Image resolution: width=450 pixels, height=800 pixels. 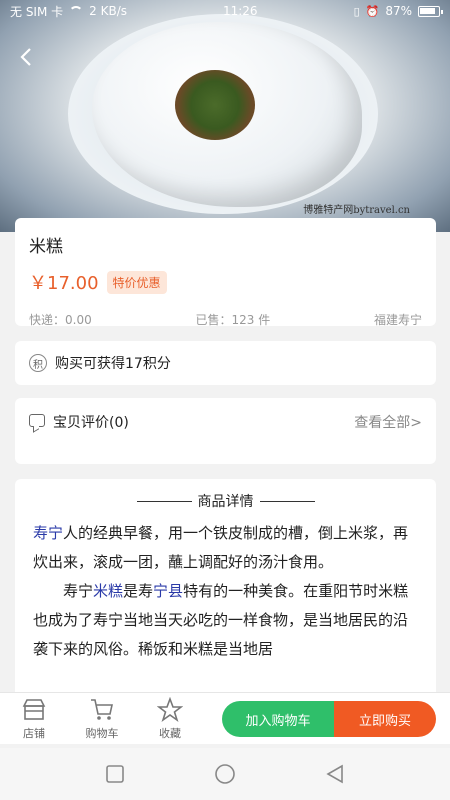 What do you see at coordinates (108, 11) in the screenshot?
I see `network-speed: 2 KB/s` at bounding box center [108, 11].